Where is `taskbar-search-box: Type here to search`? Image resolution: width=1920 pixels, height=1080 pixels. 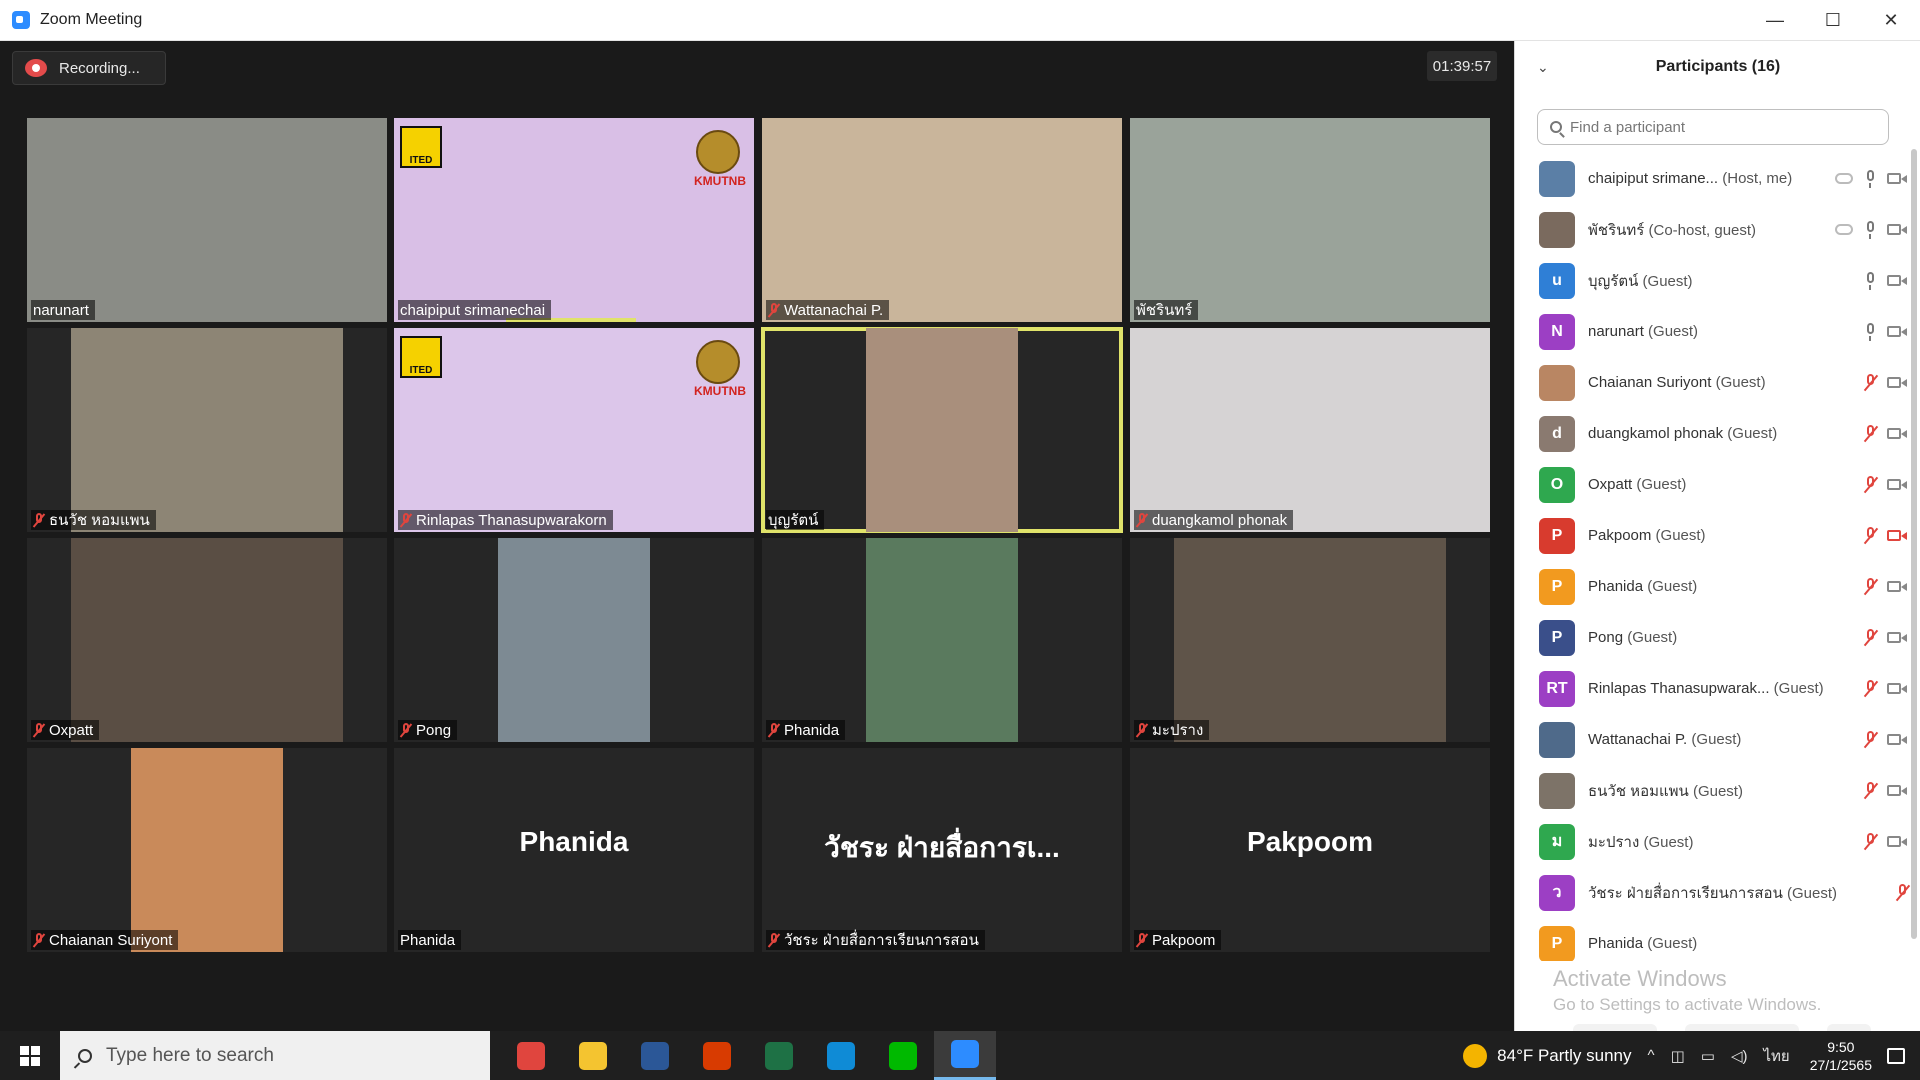 taskbar-search-box: Type here to search is located at coordinates (275, 1055).